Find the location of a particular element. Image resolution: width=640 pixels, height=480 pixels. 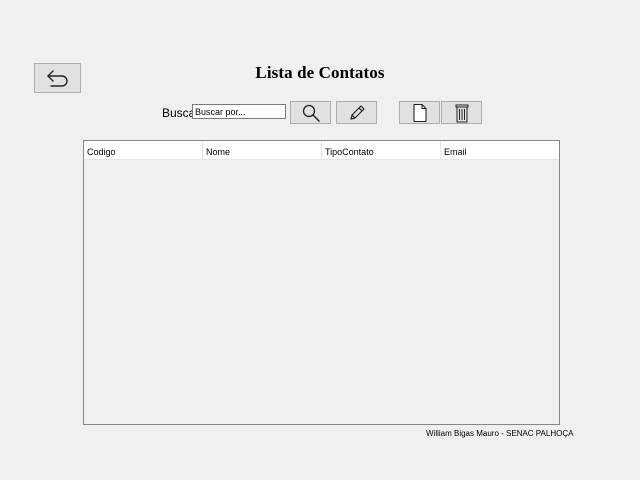

new-button is located at coordinates (419, 112).